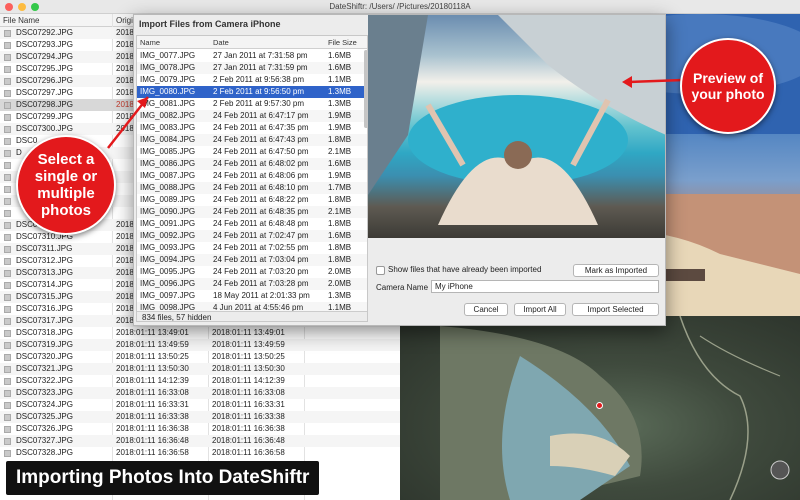 This screenshot has height=500, width=800. Describe the element at coordinates (142, 102) in the screenshot. I see `left-arrow-head` at that location.